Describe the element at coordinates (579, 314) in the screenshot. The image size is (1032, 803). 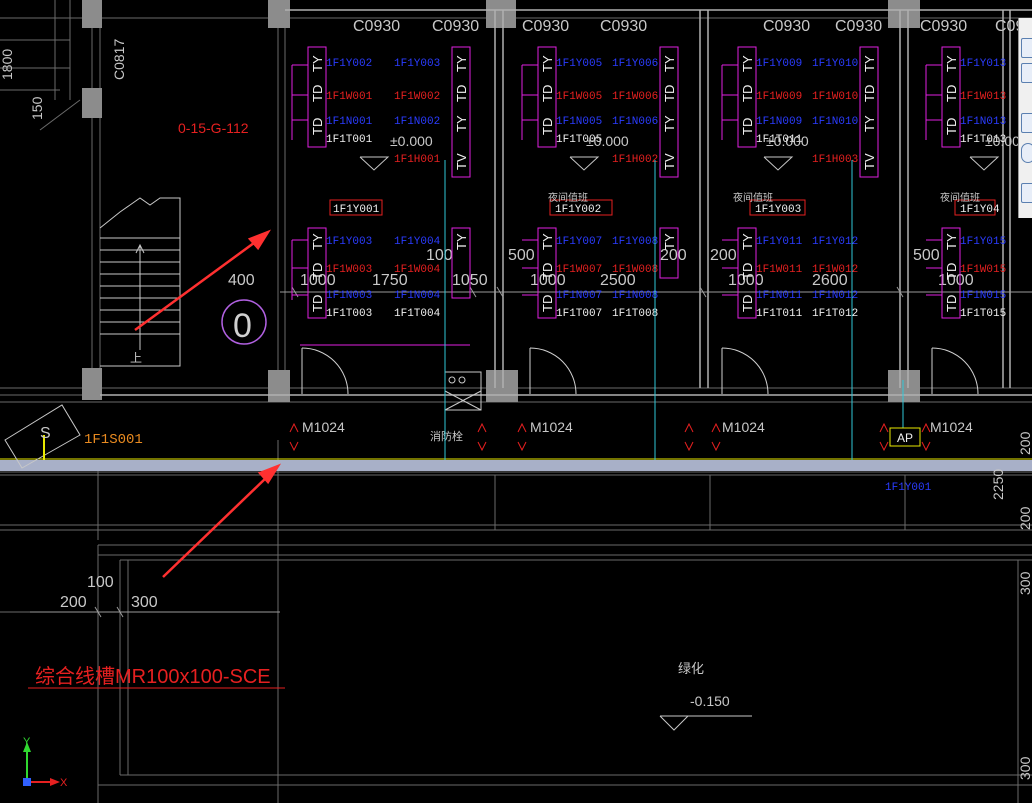
I see `svg-text: 1F1T007` at that location.